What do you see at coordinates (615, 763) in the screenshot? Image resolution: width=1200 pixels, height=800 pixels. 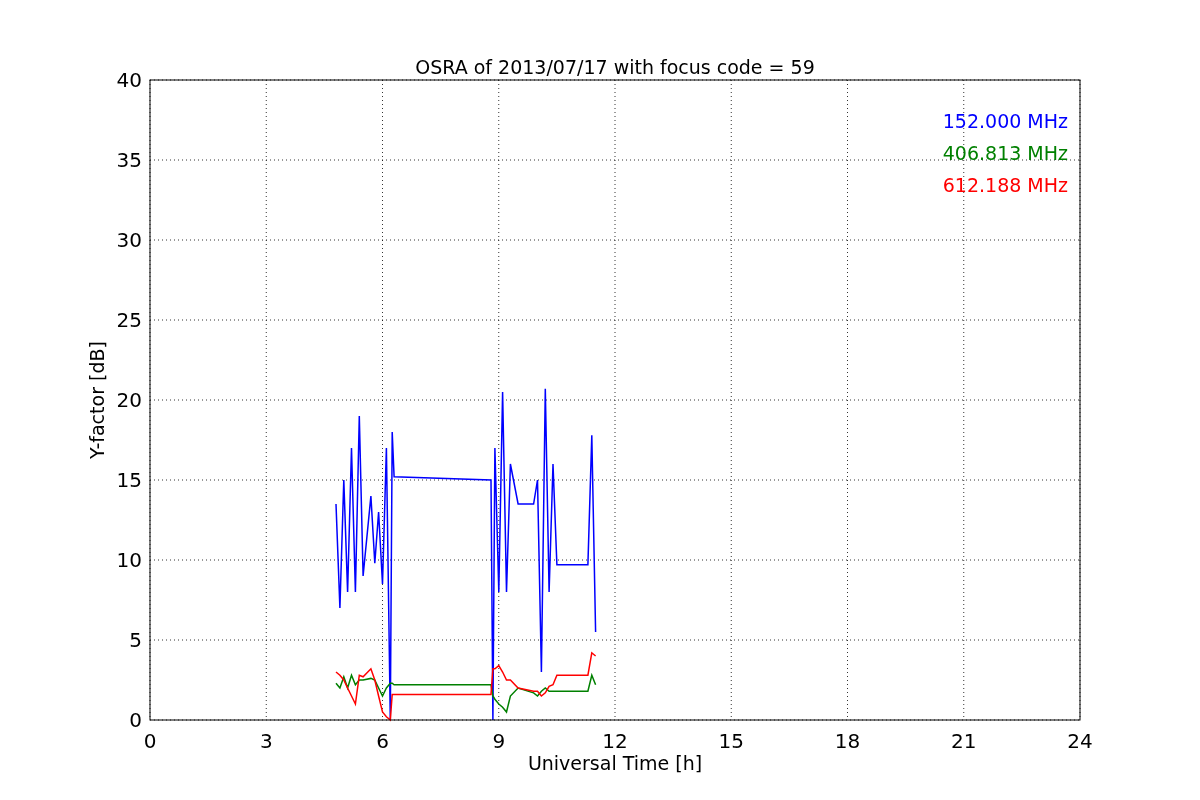 I see `x-axis-label: Universal Time [h]` at bounding box center [615, 763].